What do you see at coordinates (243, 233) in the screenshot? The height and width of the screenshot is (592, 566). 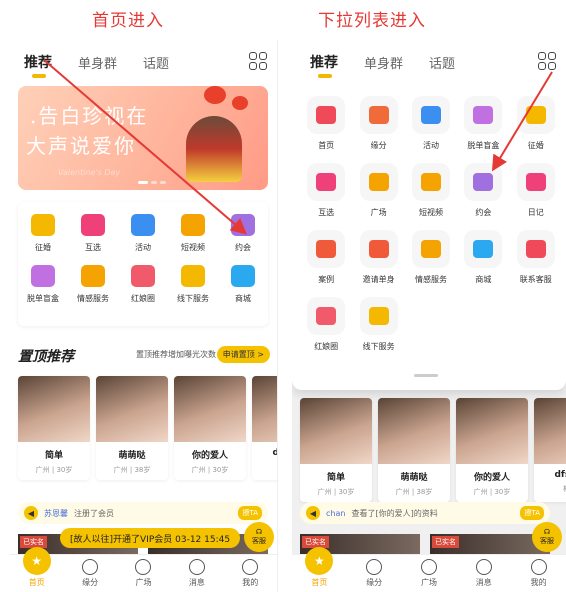 I see `menu-item-0-4: 约会` at bounding box center [243, 233].